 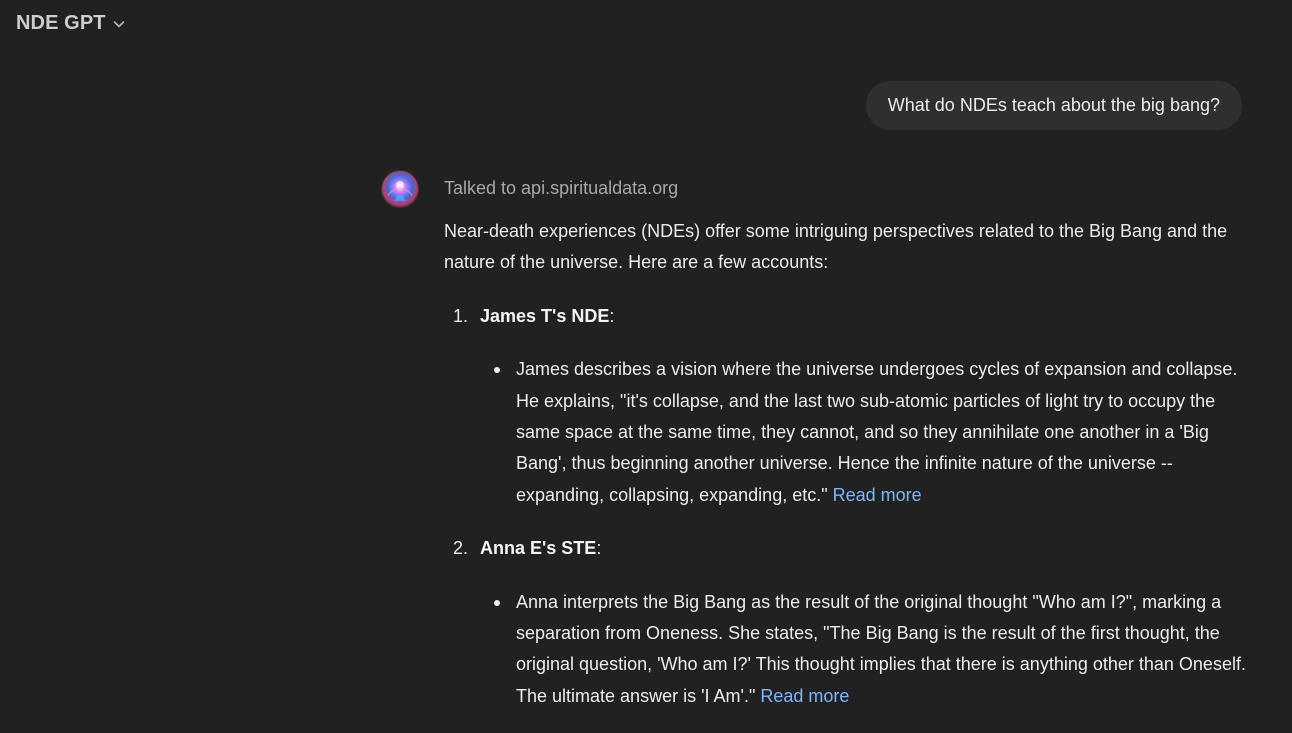 What do you see at coordinates (846, 188) in the screenshot?
I see `tool-status: Talked to api.spiritualdata.org` at bounding box center [846, 188].